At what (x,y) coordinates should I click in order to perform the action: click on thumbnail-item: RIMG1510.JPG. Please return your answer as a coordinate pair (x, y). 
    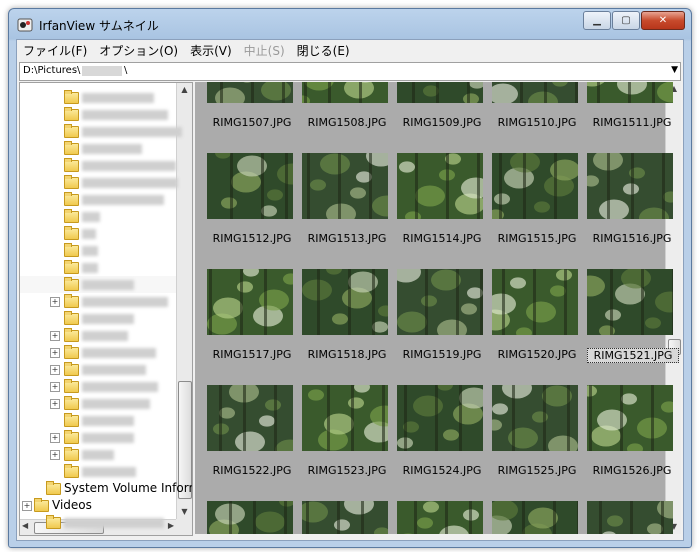
    Looking at the image, I should click on (537, 109).